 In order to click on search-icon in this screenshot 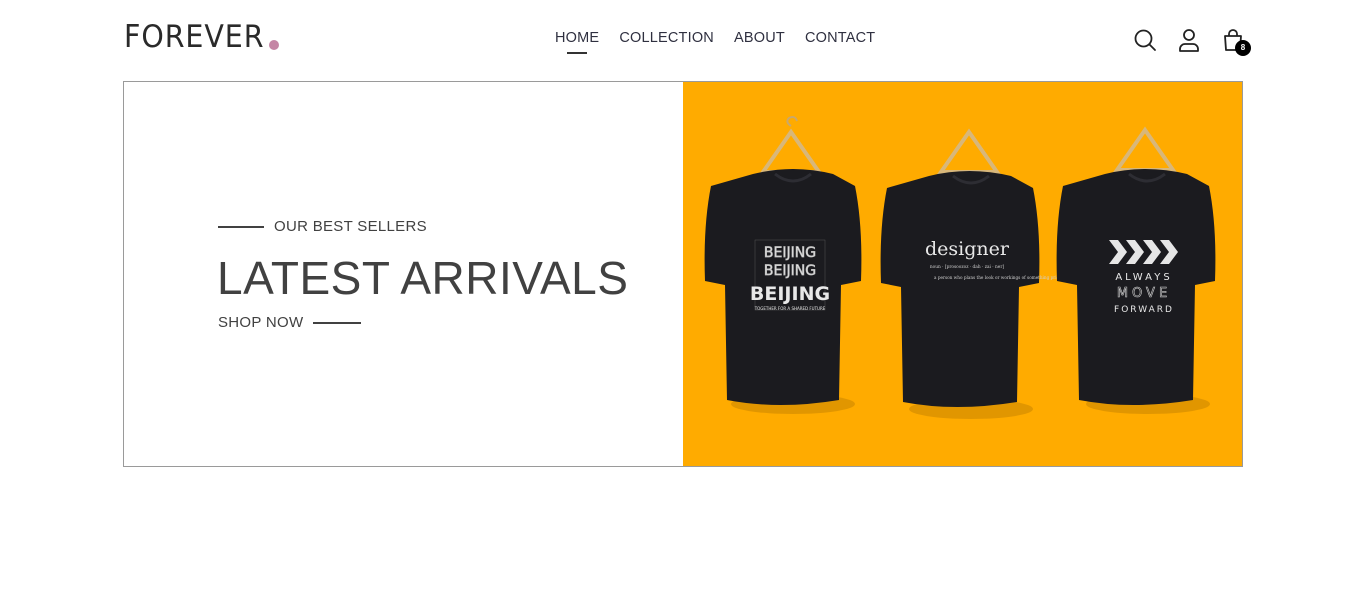, I will do `click(1145, 40)`.